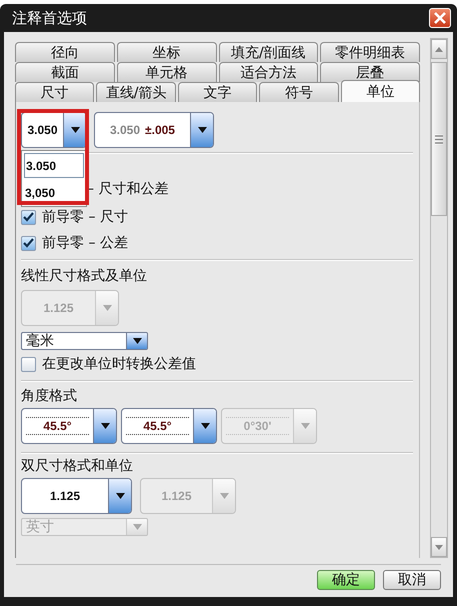  I want to click on tab: 坐标, so click(166, 52).